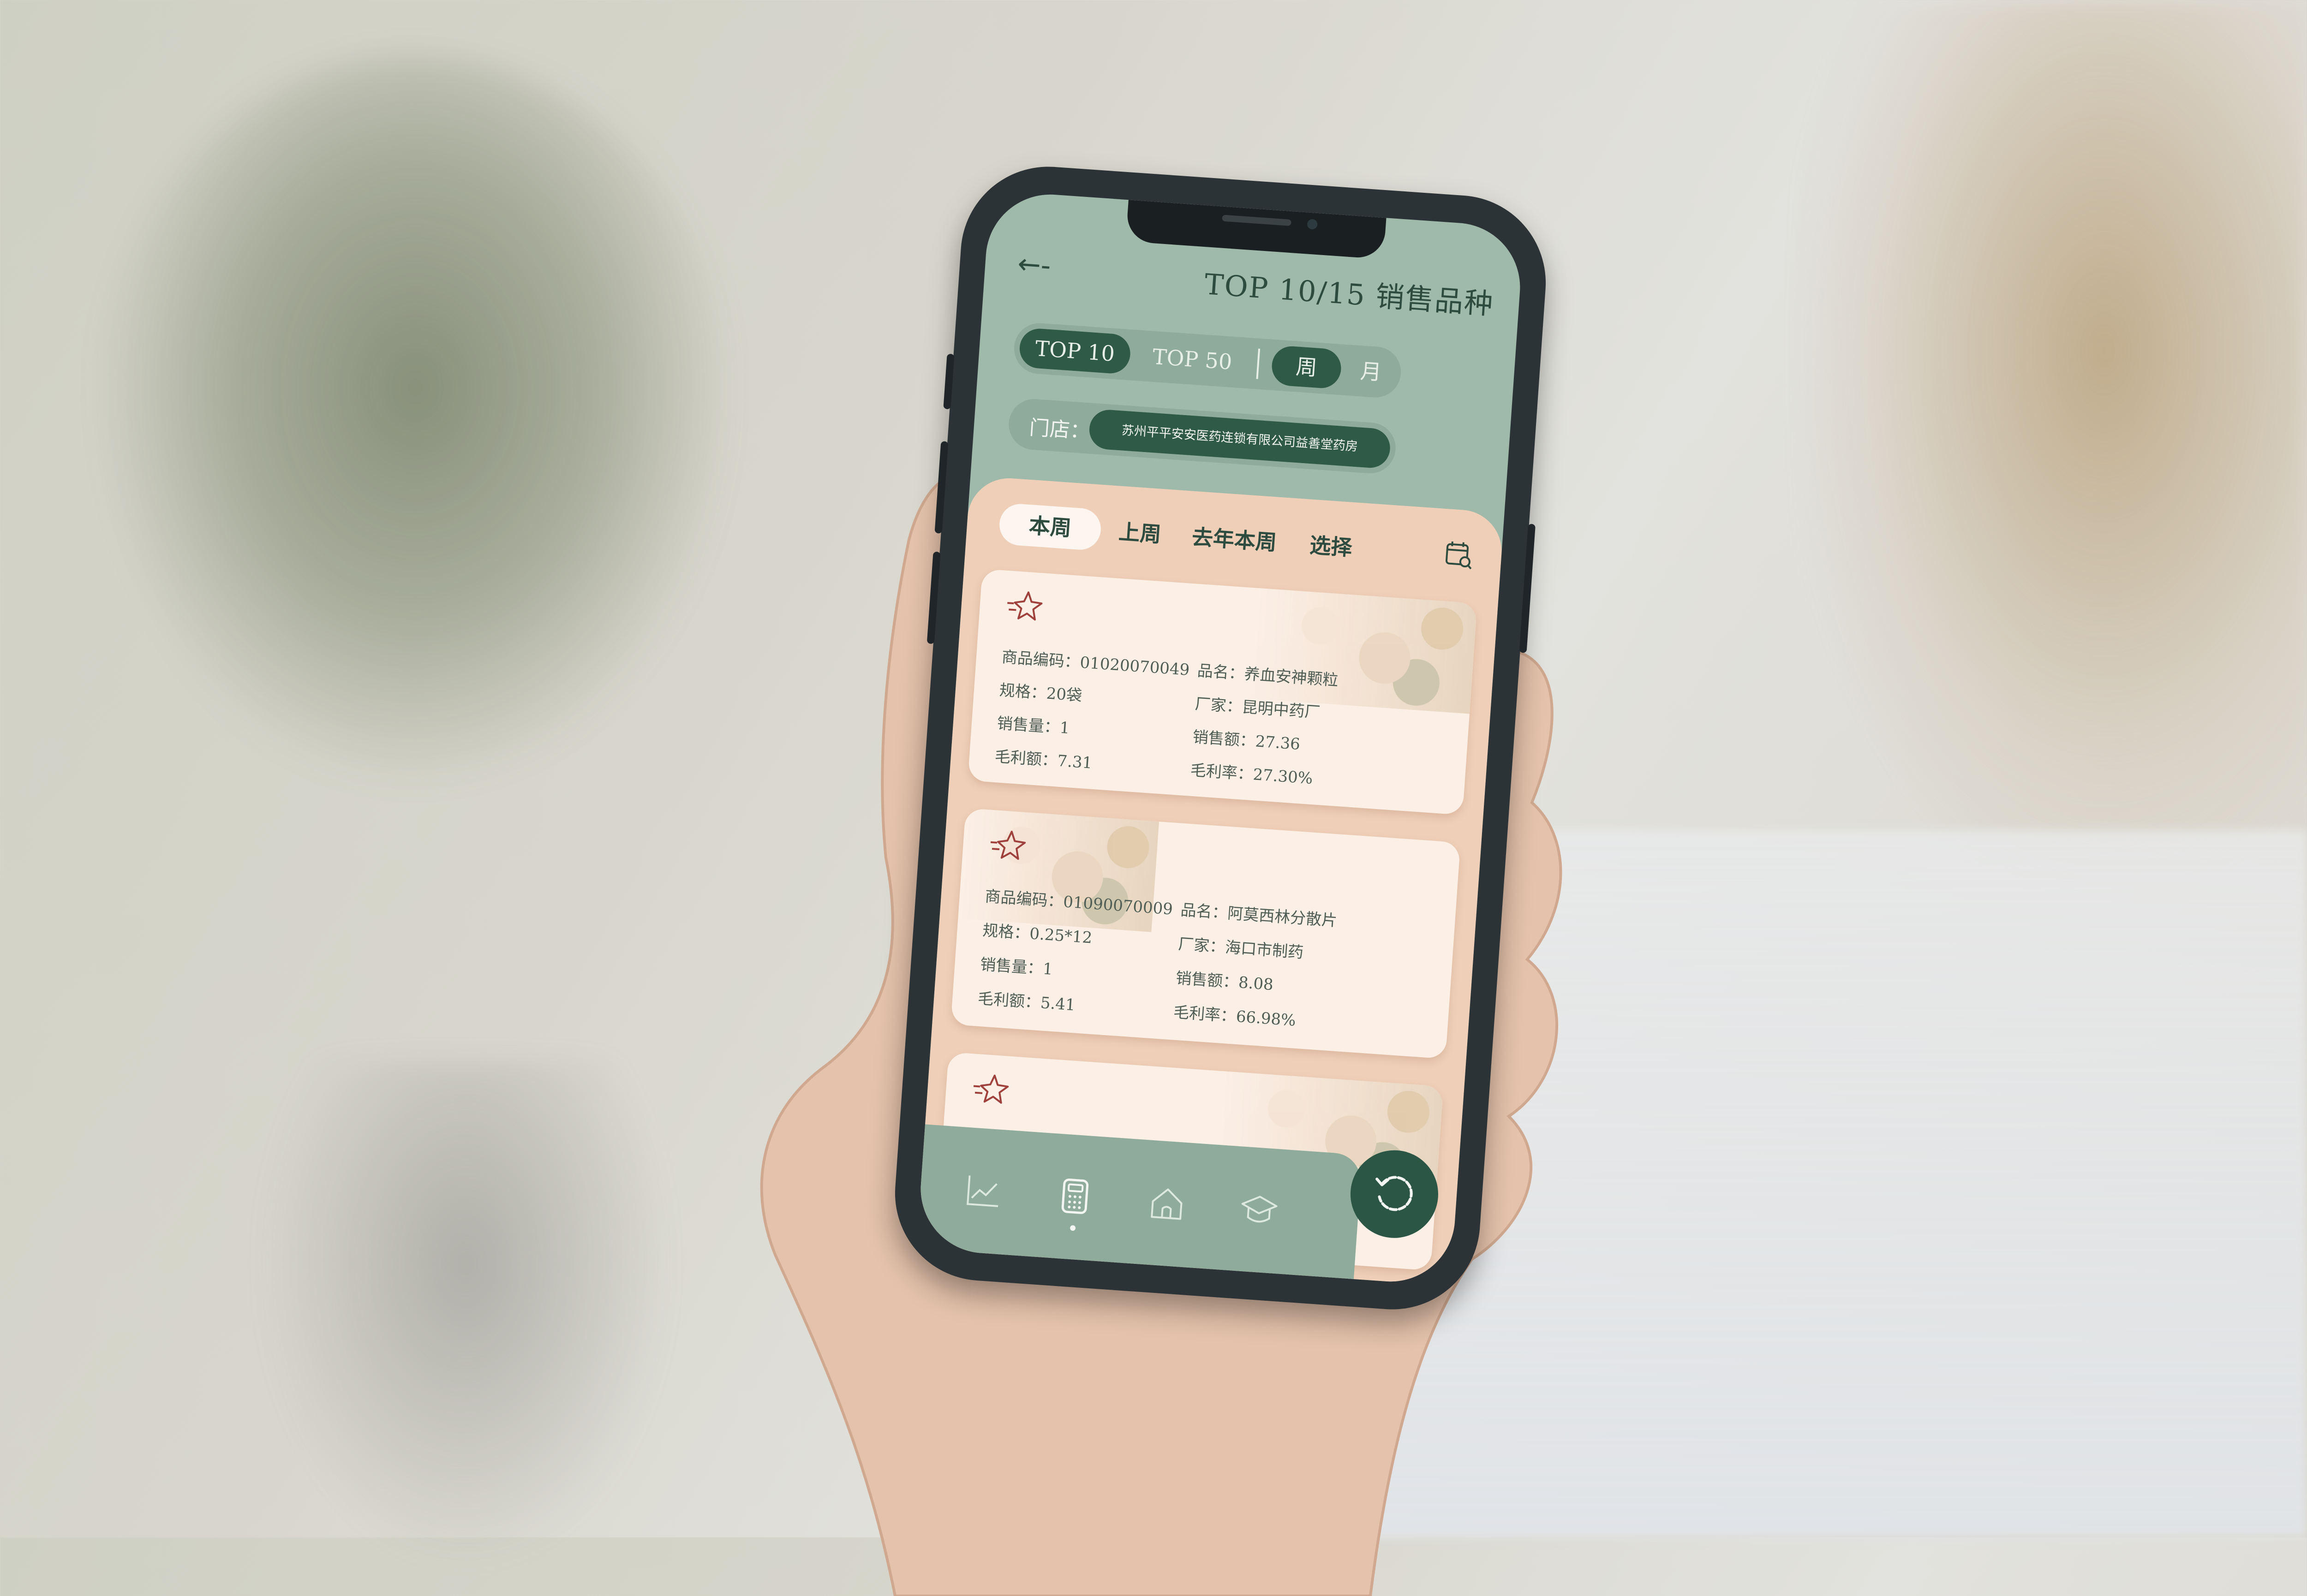 This screenshot has height=1596, width=2307. Describe the element at coordinates (1281, 710) in the screenshot. I see `maker-value: 昆明中药厂` at that location.